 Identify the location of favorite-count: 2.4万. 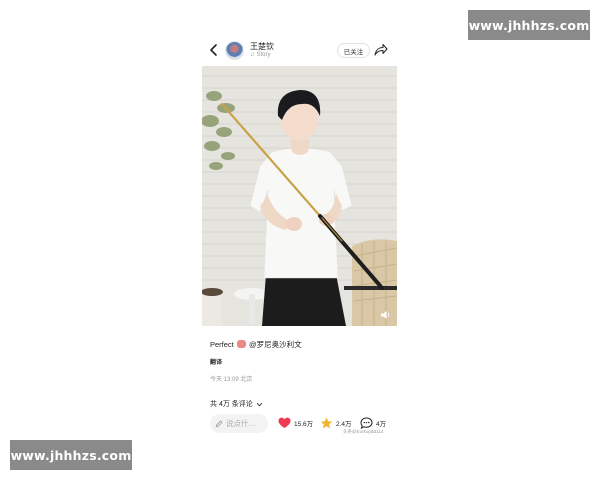
(344, 424).